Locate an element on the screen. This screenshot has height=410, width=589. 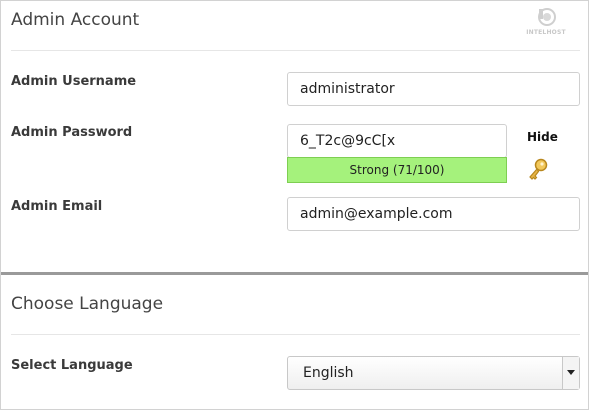
language-select-value: English is located at coordinates (328, 373).